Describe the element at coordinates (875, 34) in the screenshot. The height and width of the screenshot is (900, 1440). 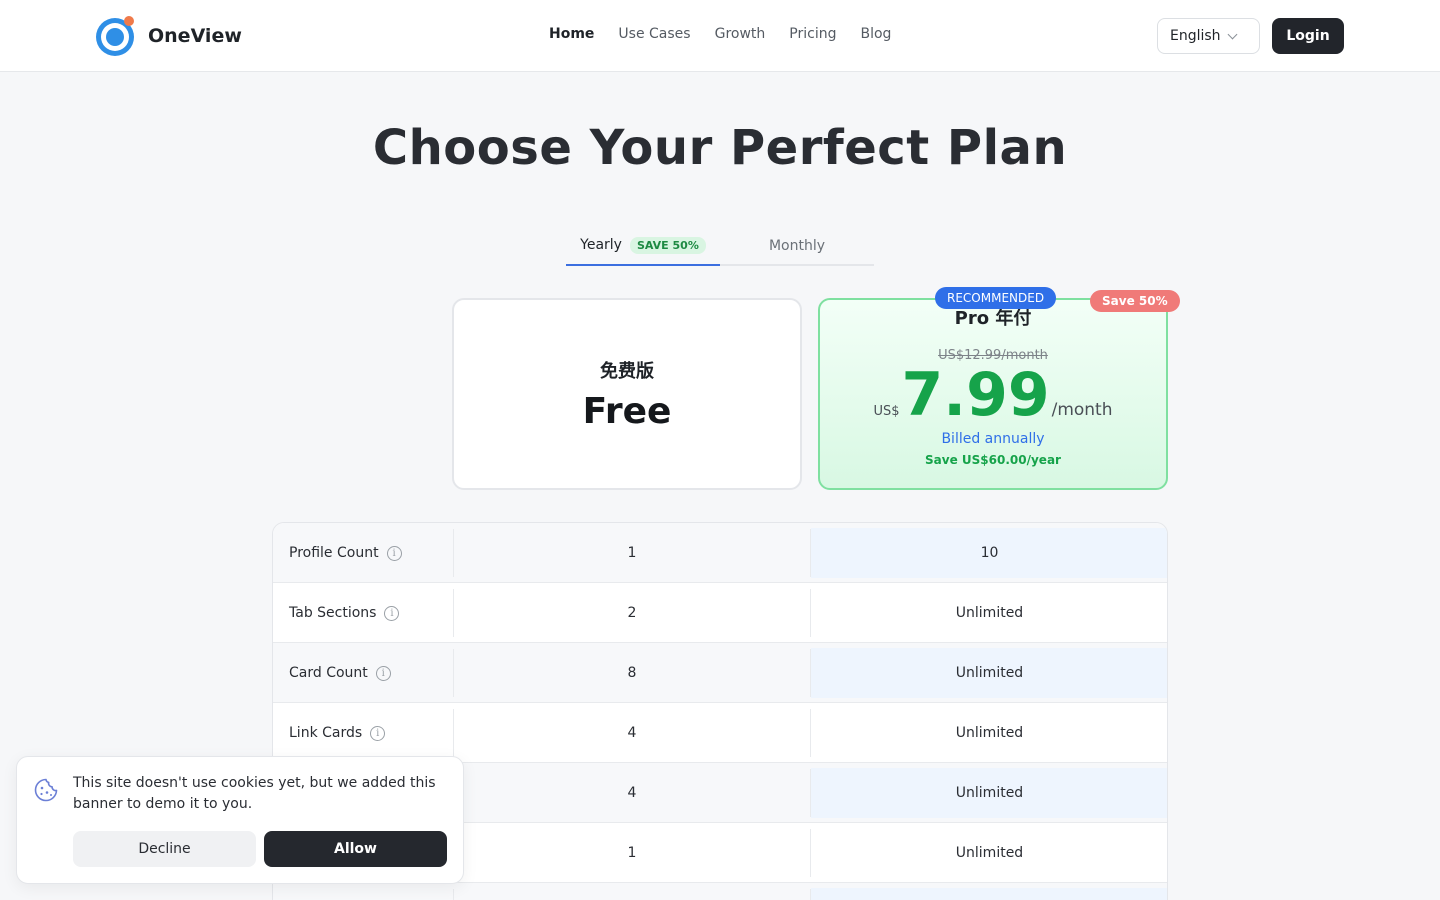
I see `nav-blog: Blog` at that location.